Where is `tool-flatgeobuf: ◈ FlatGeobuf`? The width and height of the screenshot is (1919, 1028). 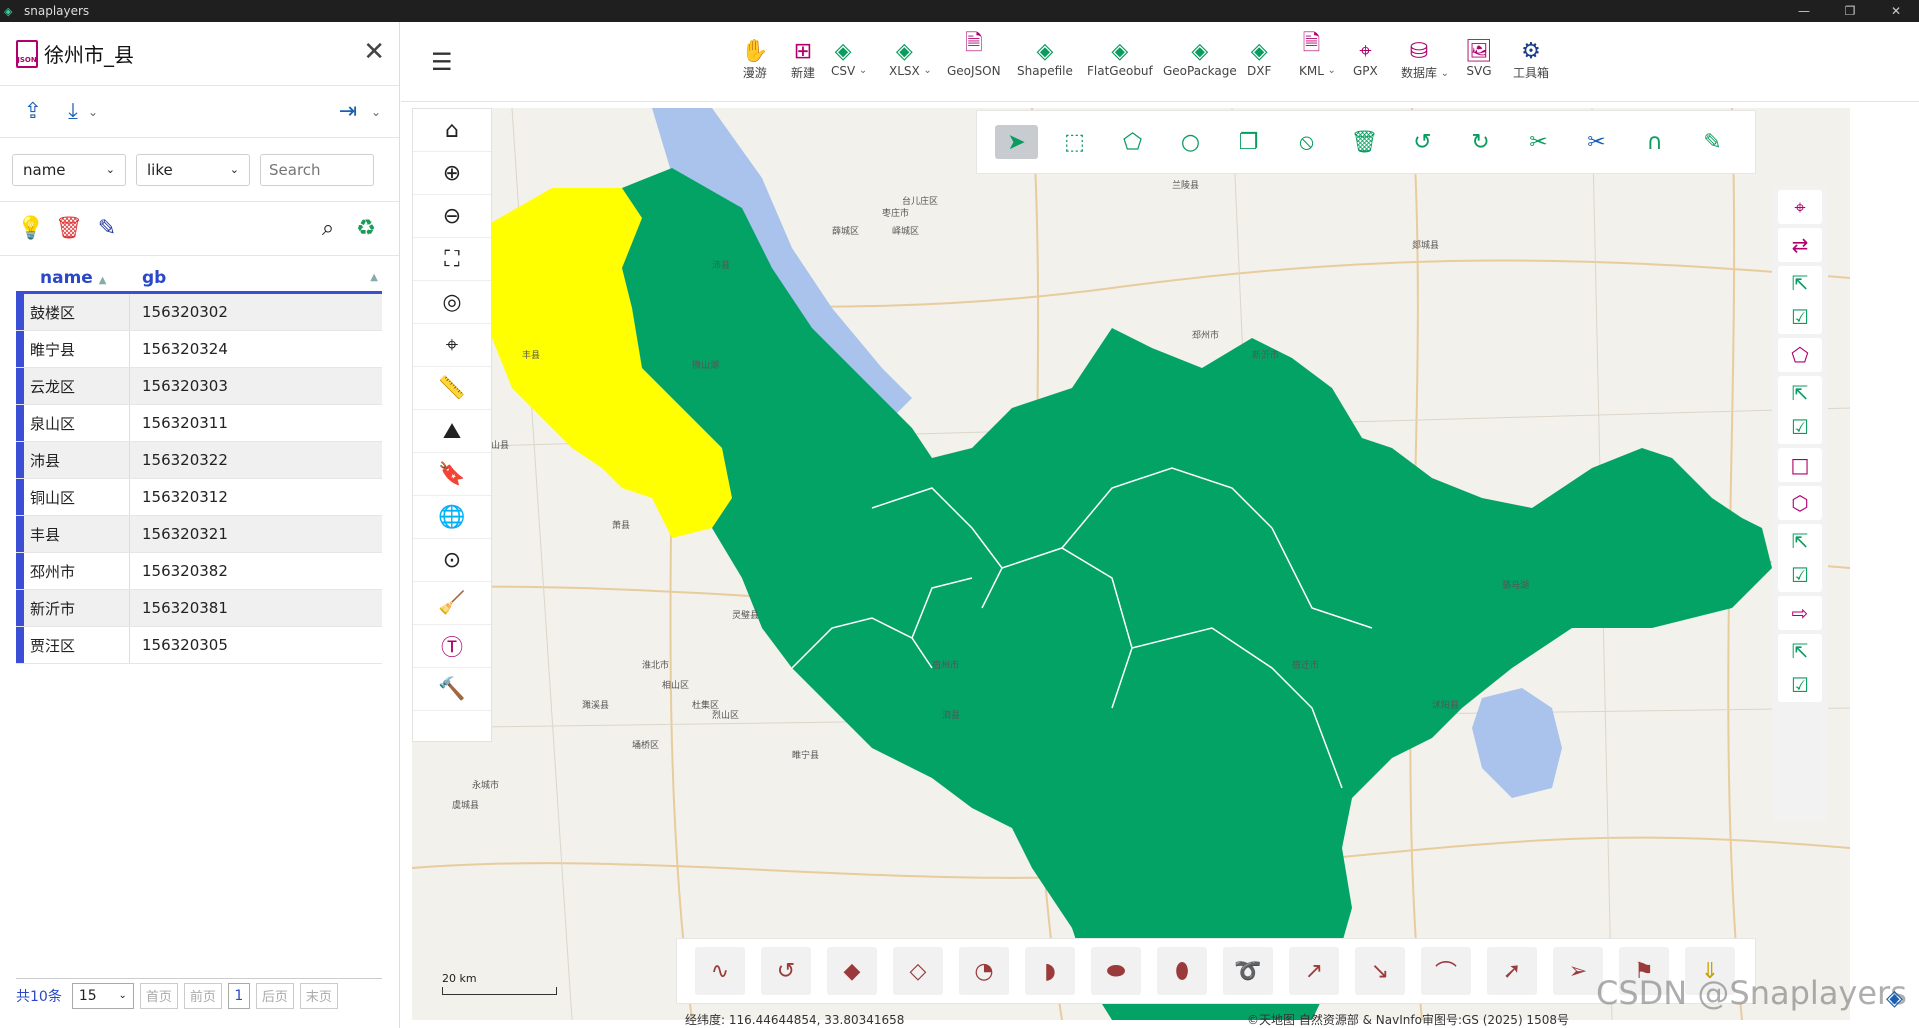 tool-flatgeobuf: ◈ FlatGeobuf is located at coordinates (1120, 57).